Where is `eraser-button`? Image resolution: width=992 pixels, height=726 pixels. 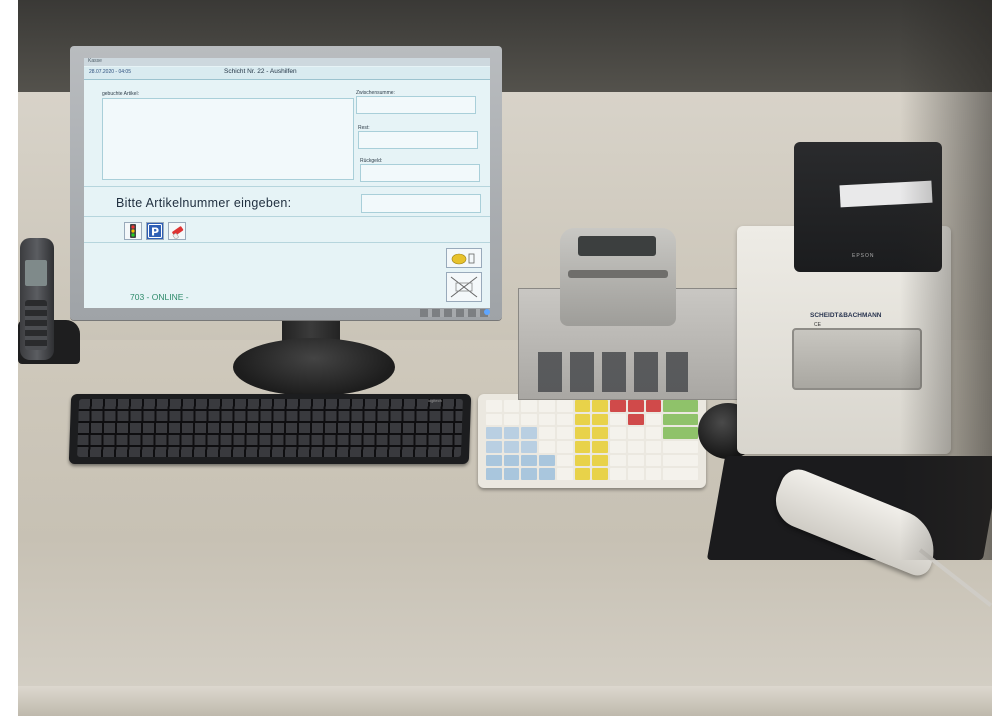 eraser-button is located at coordinates (177, 231).